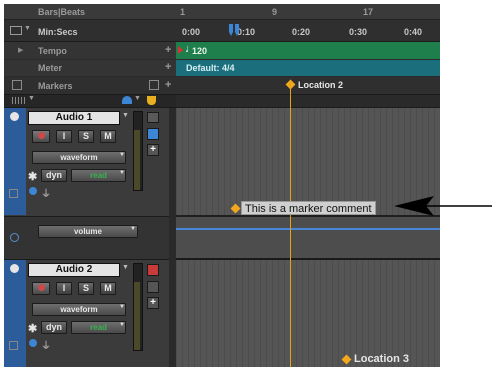 The image size is (498, 370). Describe the element at coordinates (58, 32) in the screenshot. I see `min-secs-label: Min:Secs` at that location.